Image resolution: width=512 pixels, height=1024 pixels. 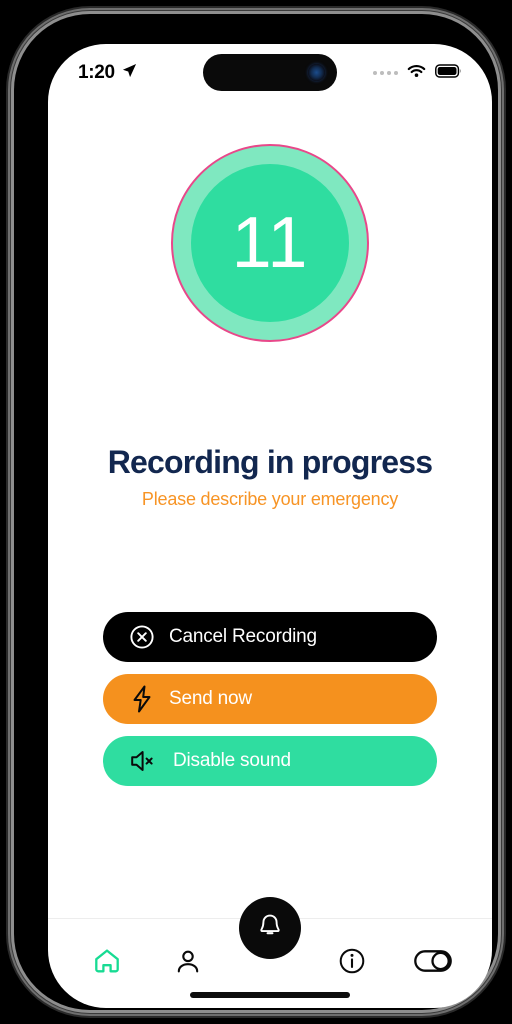 I want to click on home-icon, so click(x=107, y=963).